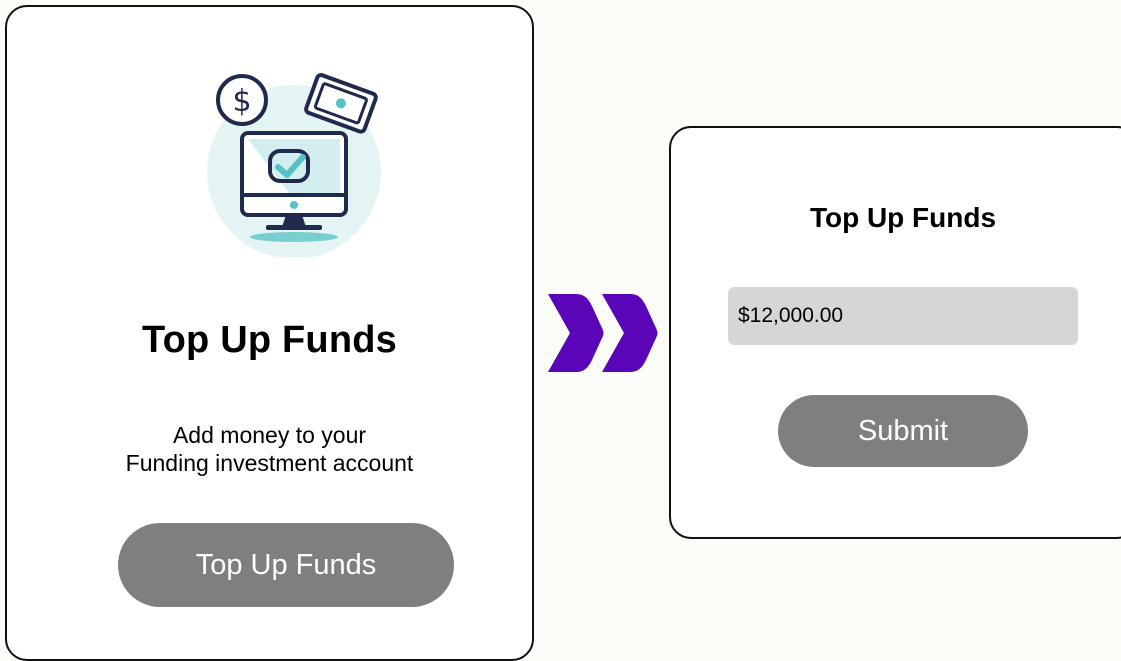  What do you see at coordinates (269, 463) in the screenshot?
I see `description-line-2: Funding investment account` at bounding box center [269, 463].